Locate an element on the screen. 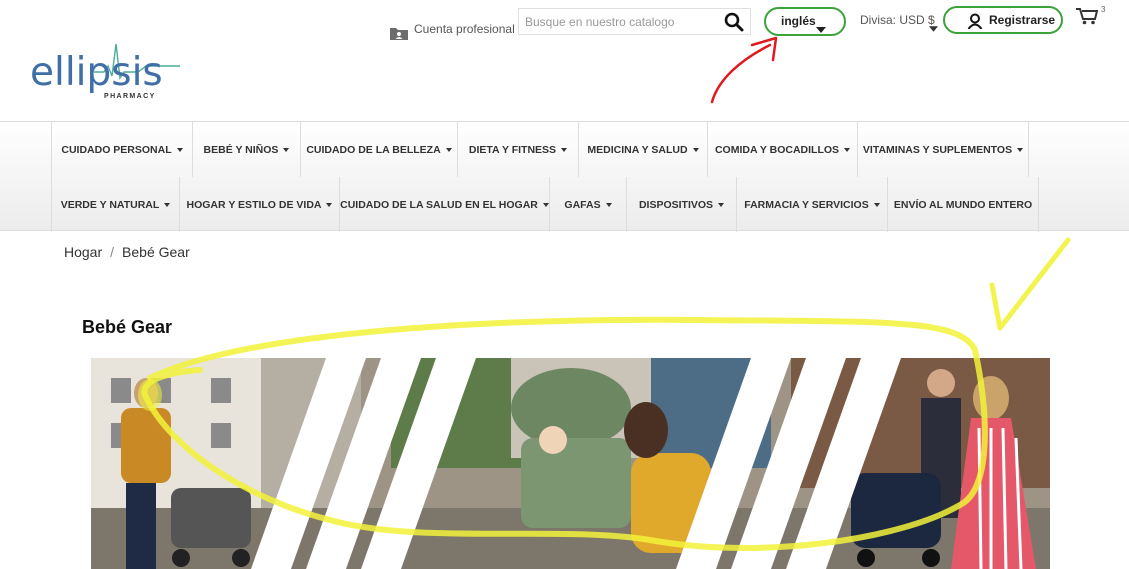 This screenshot has width=1129, height=569. professional-account-label: Cuenta profesional is located at coordinates (464, 29).